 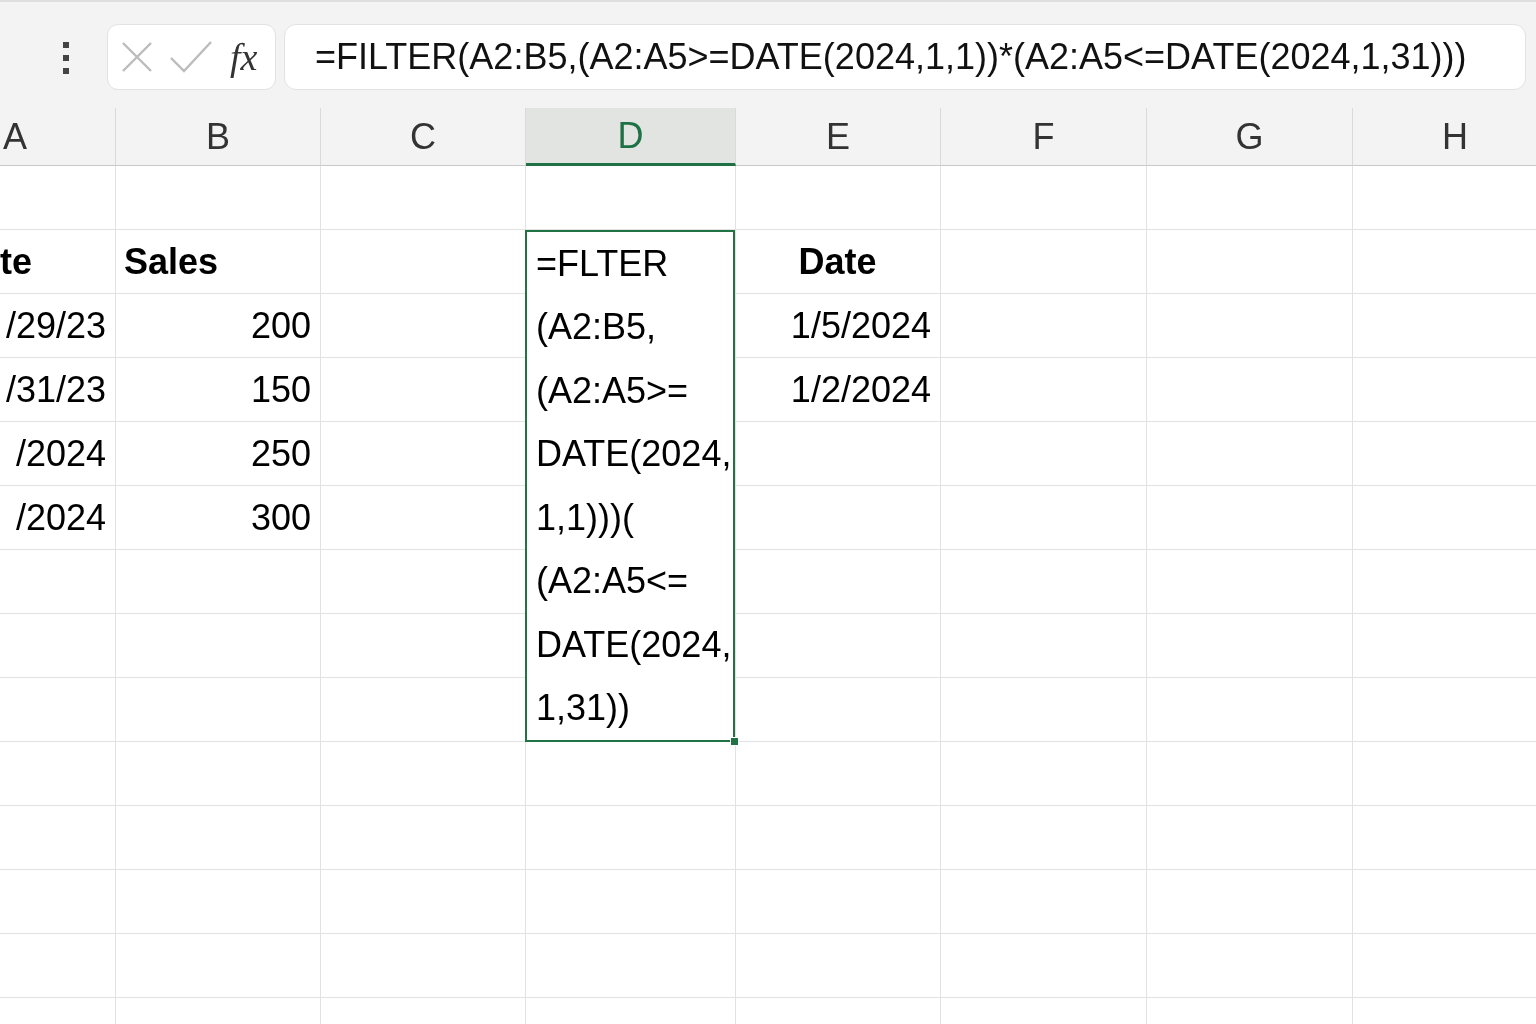 What do you see at coordinates (423, 137) in the screenshot?
I see `column-header: C` at bounding box center [423, 137].